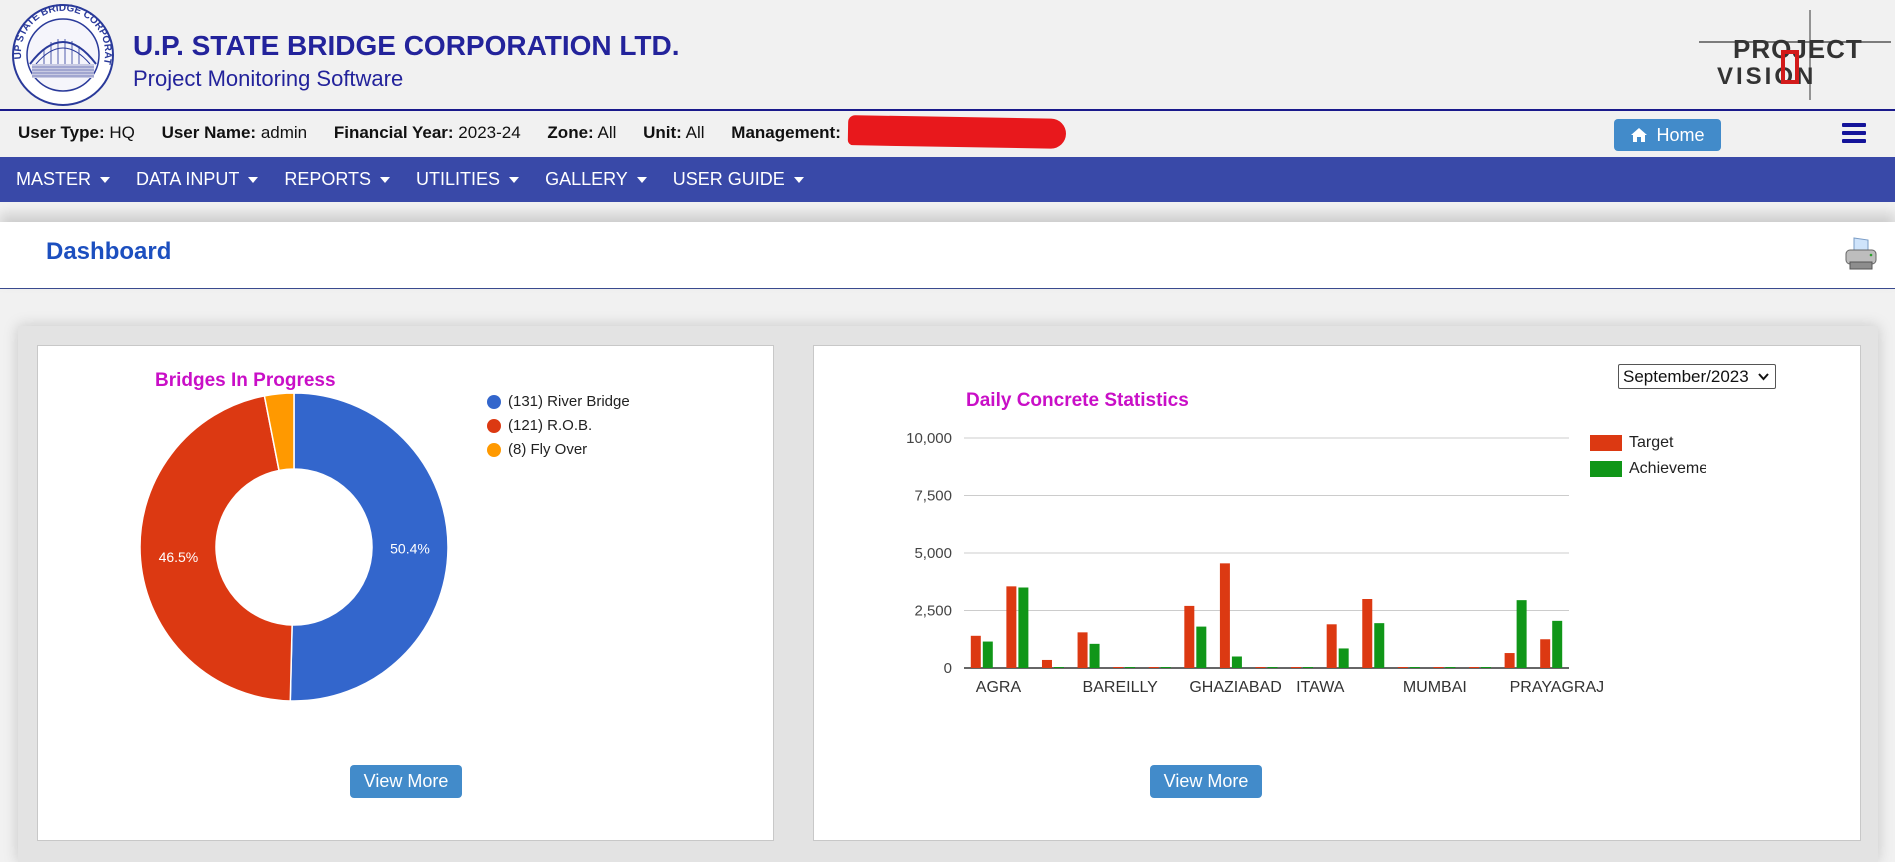  What do you see at coordinates (957, 132) in the screenshot?
I see `redaction-mark` at bounding box center [957, 132].